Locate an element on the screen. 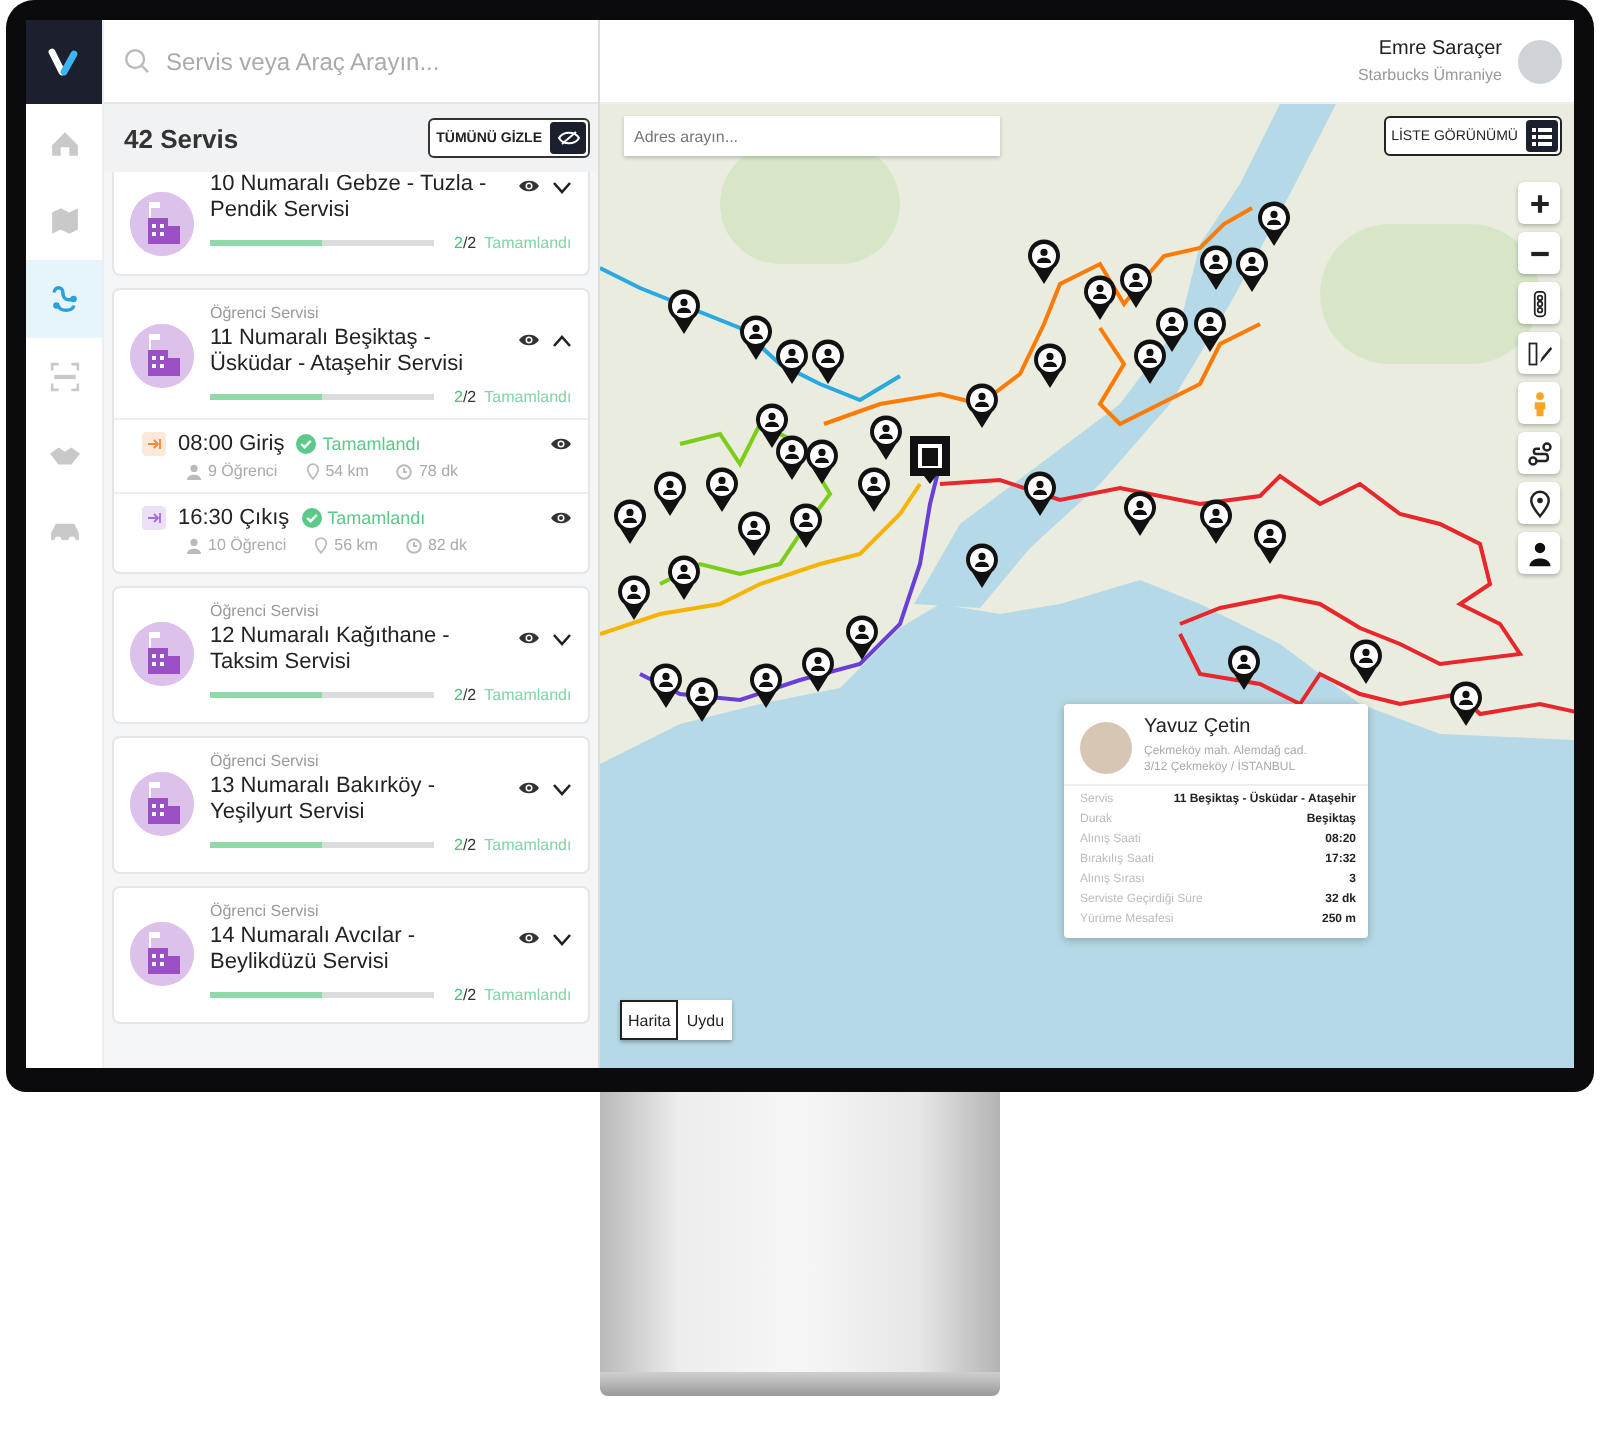 Image resolution: width=1600 pixels, height=1434 pixels. map-type-tab: Harita is located at coordinates (649, 1020).